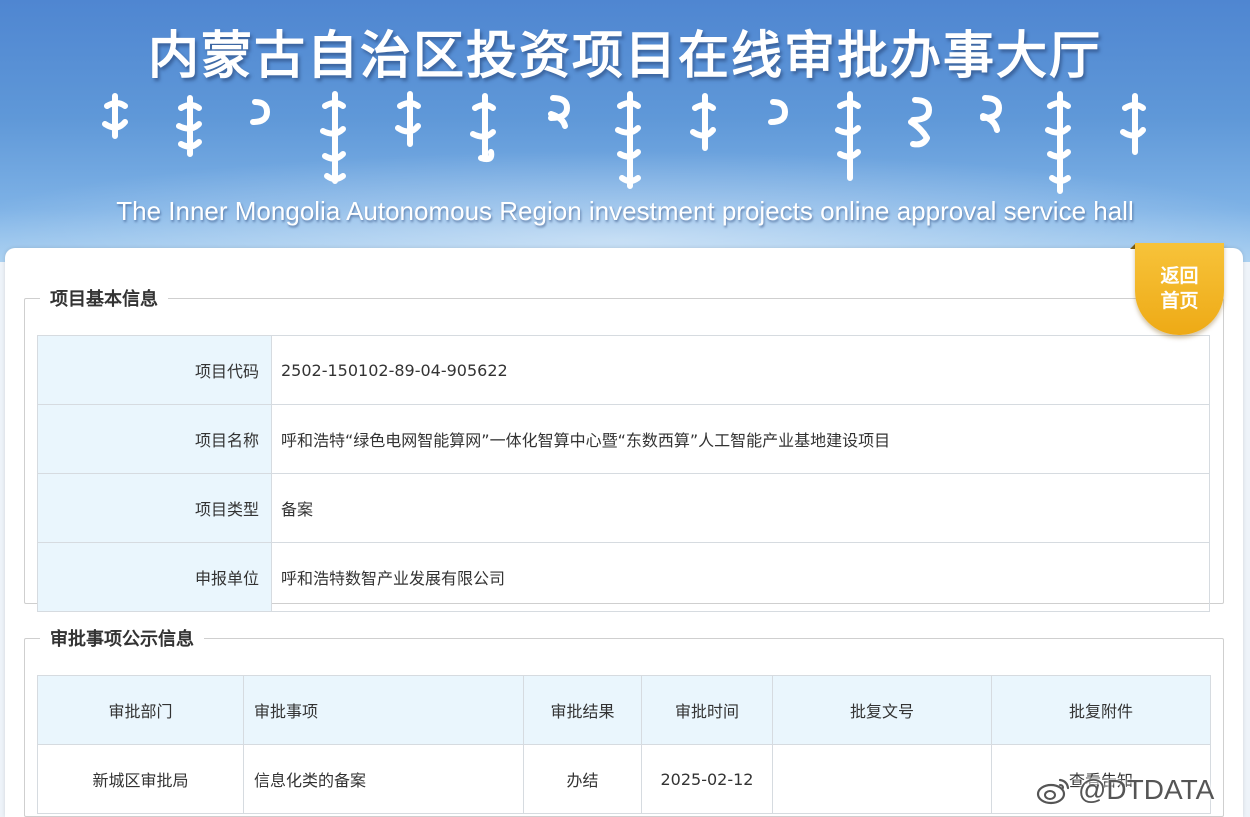  What do you see at coordinates (1179, 289) in the screenshot?
I see `back-home-button: 返回 首页` at bounding box center [1179, 289].